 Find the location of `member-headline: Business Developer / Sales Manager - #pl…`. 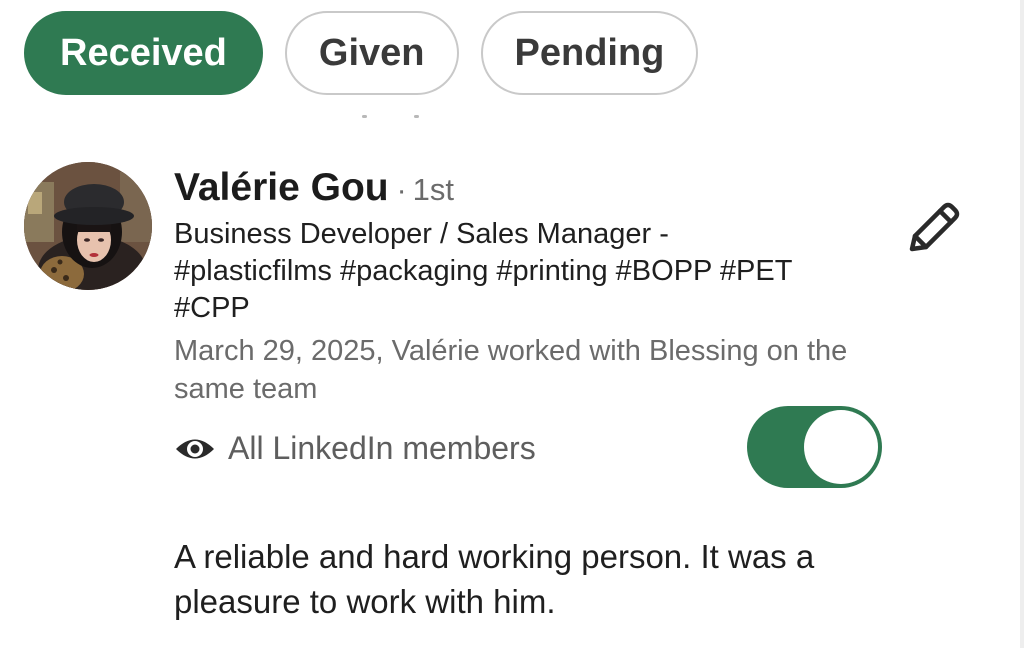

member-headline: Business Developer / Sales Manager - #pl… is located at coordinates (483, 271).